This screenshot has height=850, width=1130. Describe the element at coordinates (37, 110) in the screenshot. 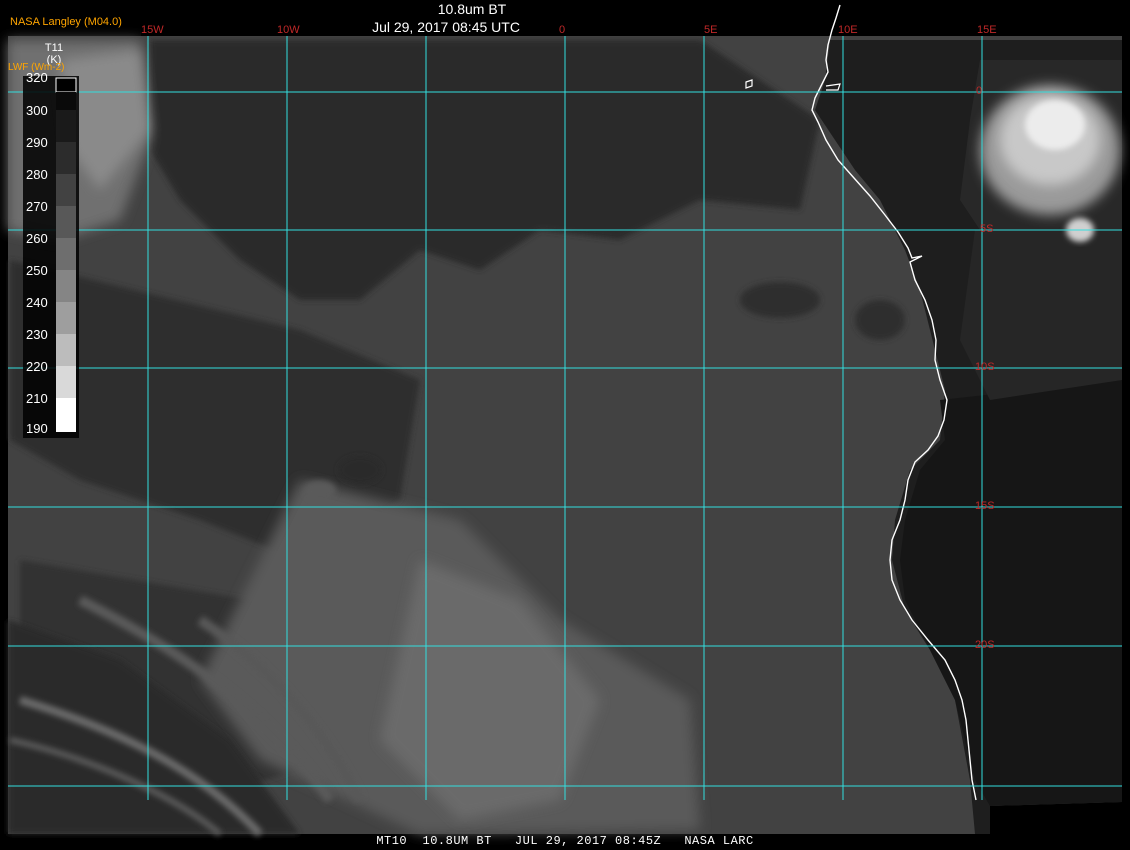

I see `legend-tick: 300` at that location.